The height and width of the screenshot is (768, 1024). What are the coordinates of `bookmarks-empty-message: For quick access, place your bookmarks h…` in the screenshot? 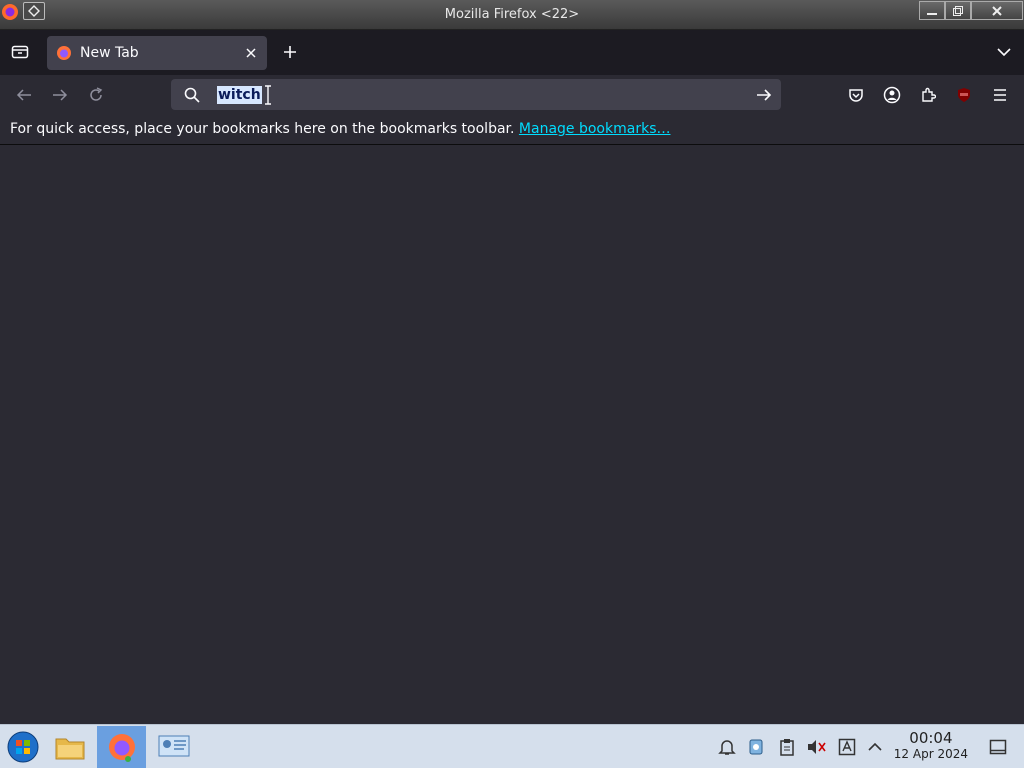 It's located at (262, 129).